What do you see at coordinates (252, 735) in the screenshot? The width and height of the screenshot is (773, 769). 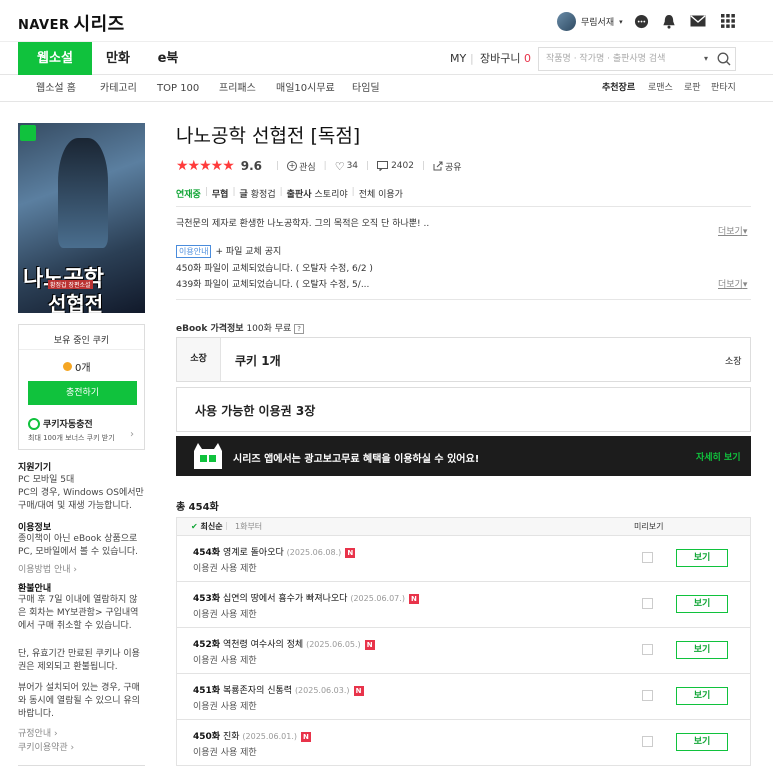 I see `episode-title: 450화 진화 (2025.06.01.) N` at bounding box center [252, 735].